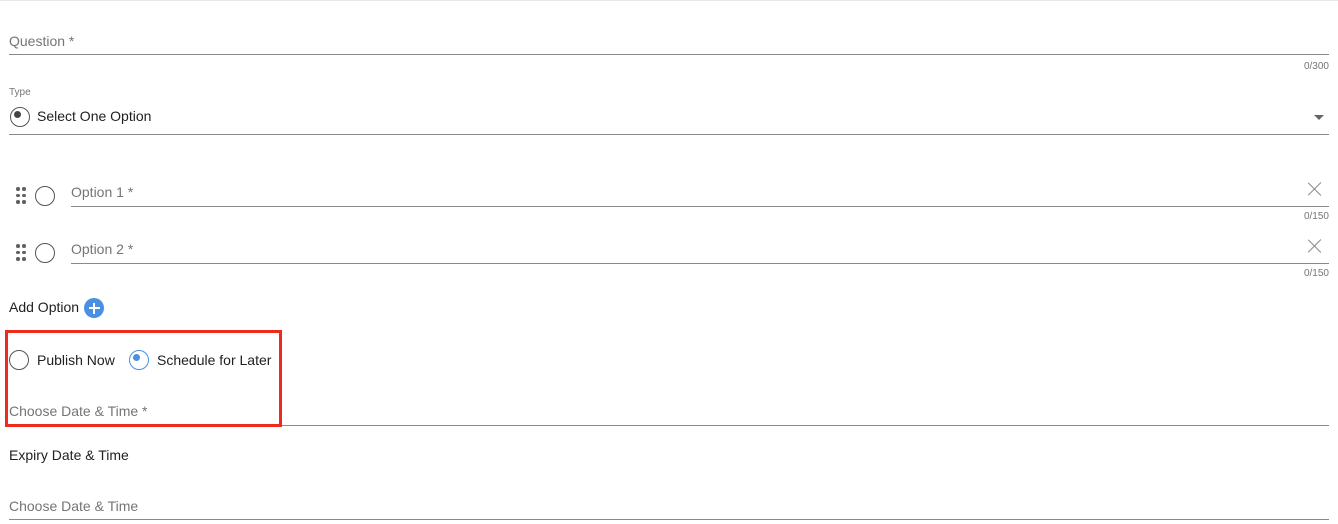  I want to click on question-placeholder: Question *, so click(42, 41).